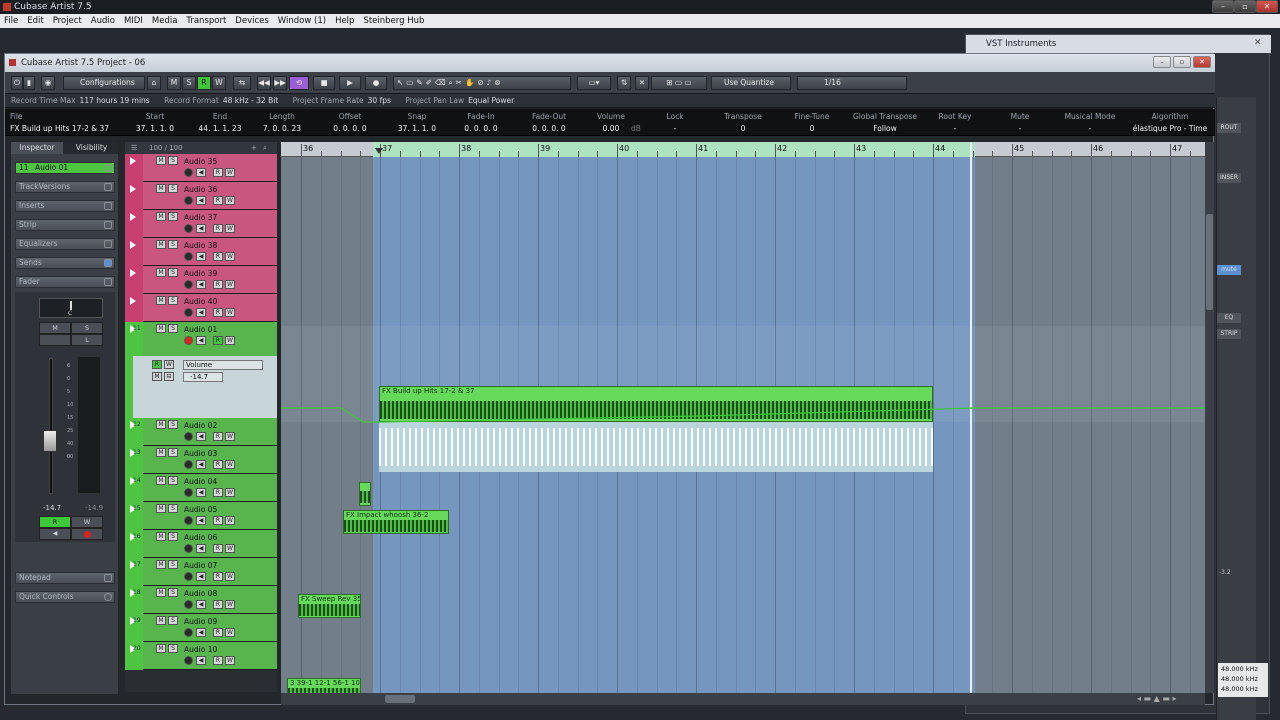  Describe the element at coordinates (200, 273) in the screenshot. I see `track-name: Audio 39` at that location.